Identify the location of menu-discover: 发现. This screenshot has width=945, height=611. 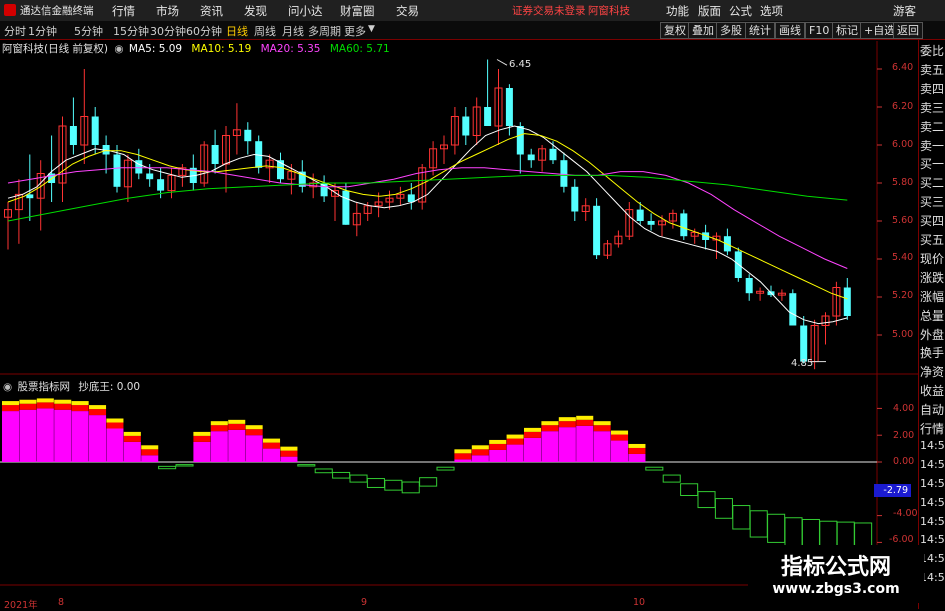
(255, 11).